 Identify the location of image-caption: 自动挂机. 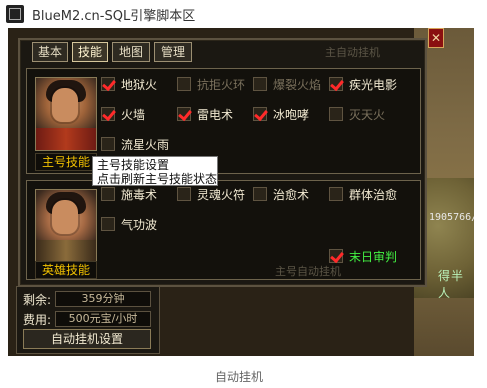
(239, 377).